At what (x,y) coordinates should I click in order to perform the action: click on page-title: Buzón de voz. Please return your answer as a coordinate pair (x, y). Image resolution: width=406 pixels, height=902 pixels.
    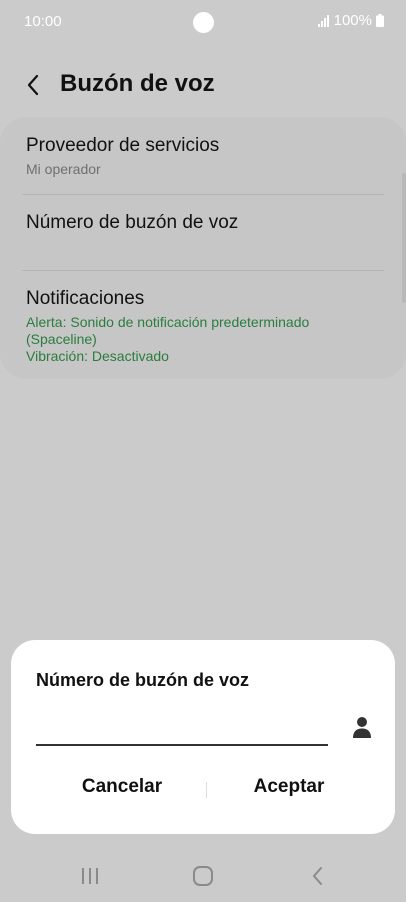
    Looking at the image, I should click on (137, 83).